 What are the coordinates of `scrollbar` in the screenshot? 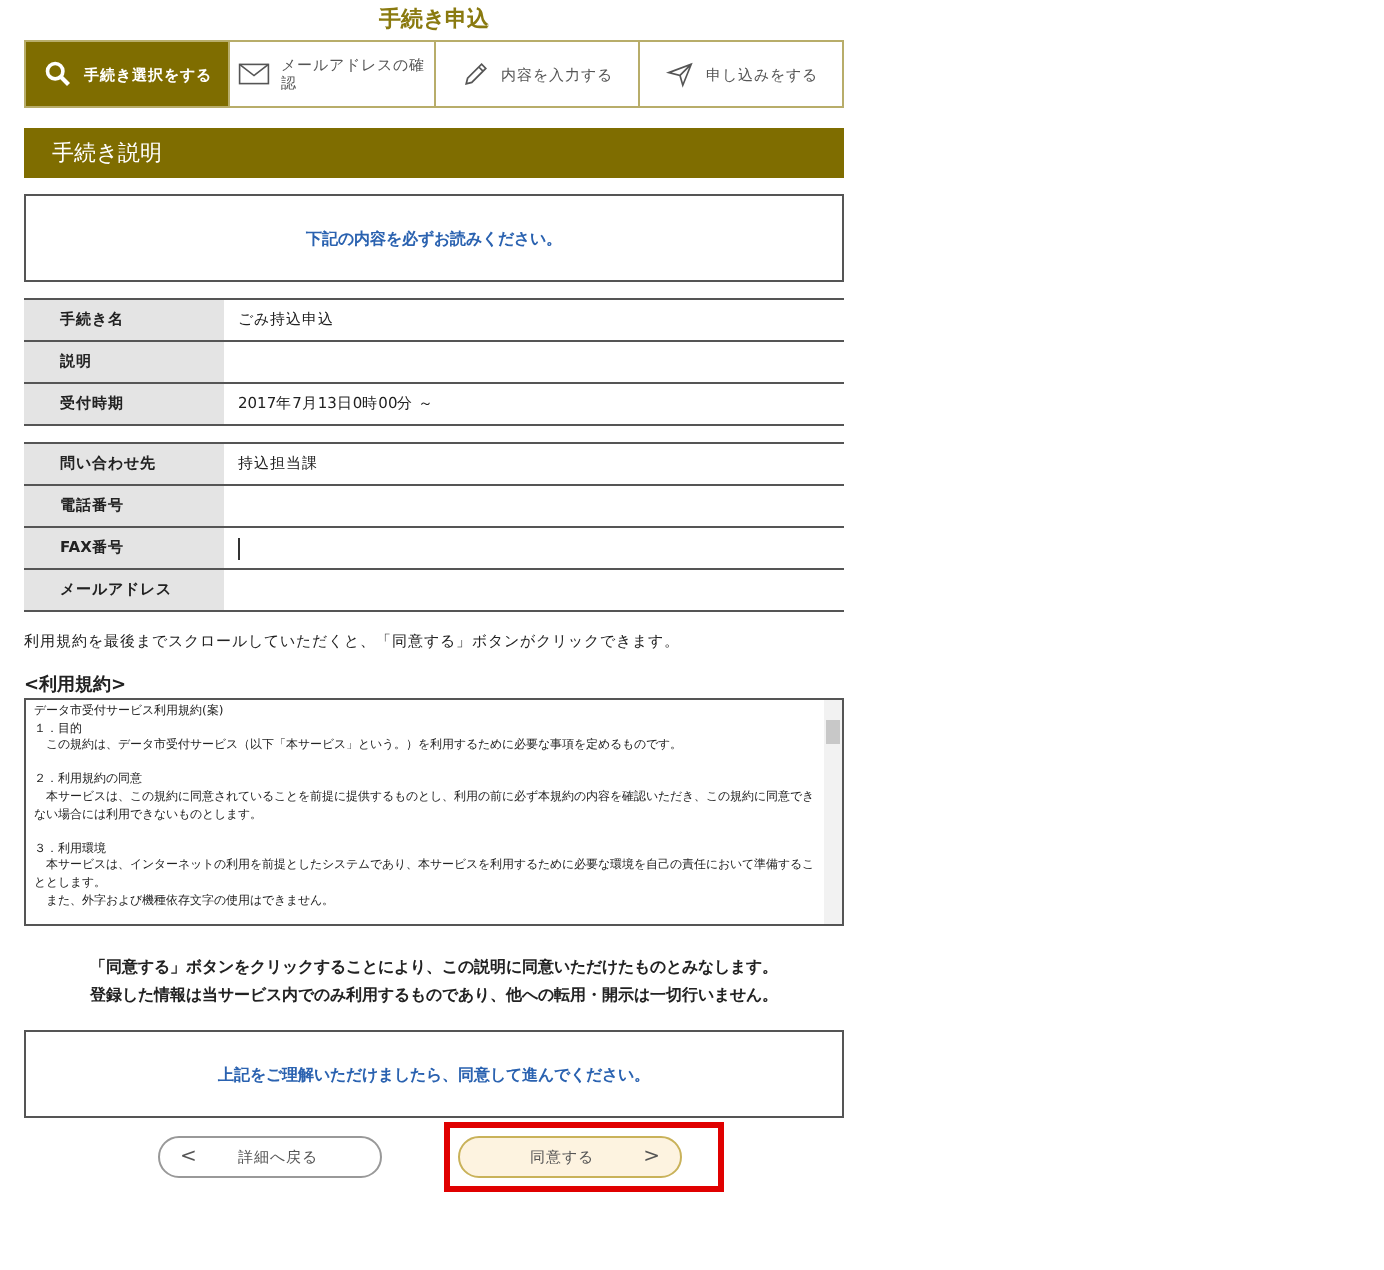 It's located at (833, 812).